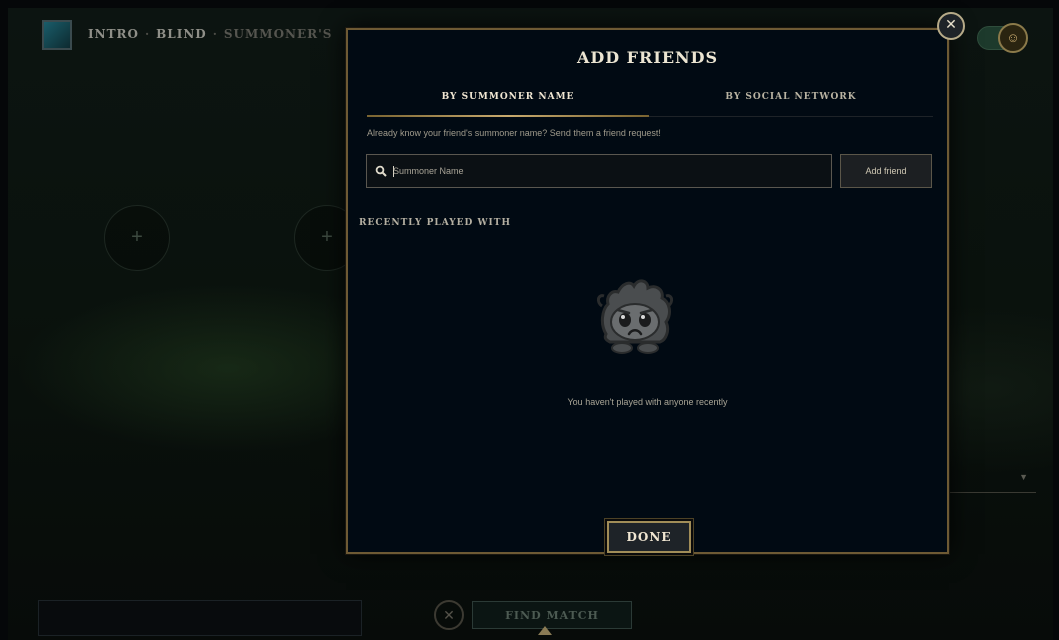 The image size is (1059, 640). What do you see at coordinates (545, 630) in the screenshot?
I see `caret-up-icon` at bounding box center [545, 630].